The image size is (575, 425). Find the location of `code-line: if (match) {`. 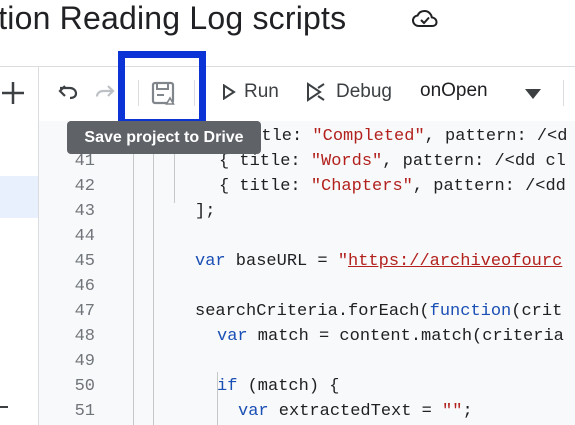

code-line: if (match) { is located at coordinates (278, 386).